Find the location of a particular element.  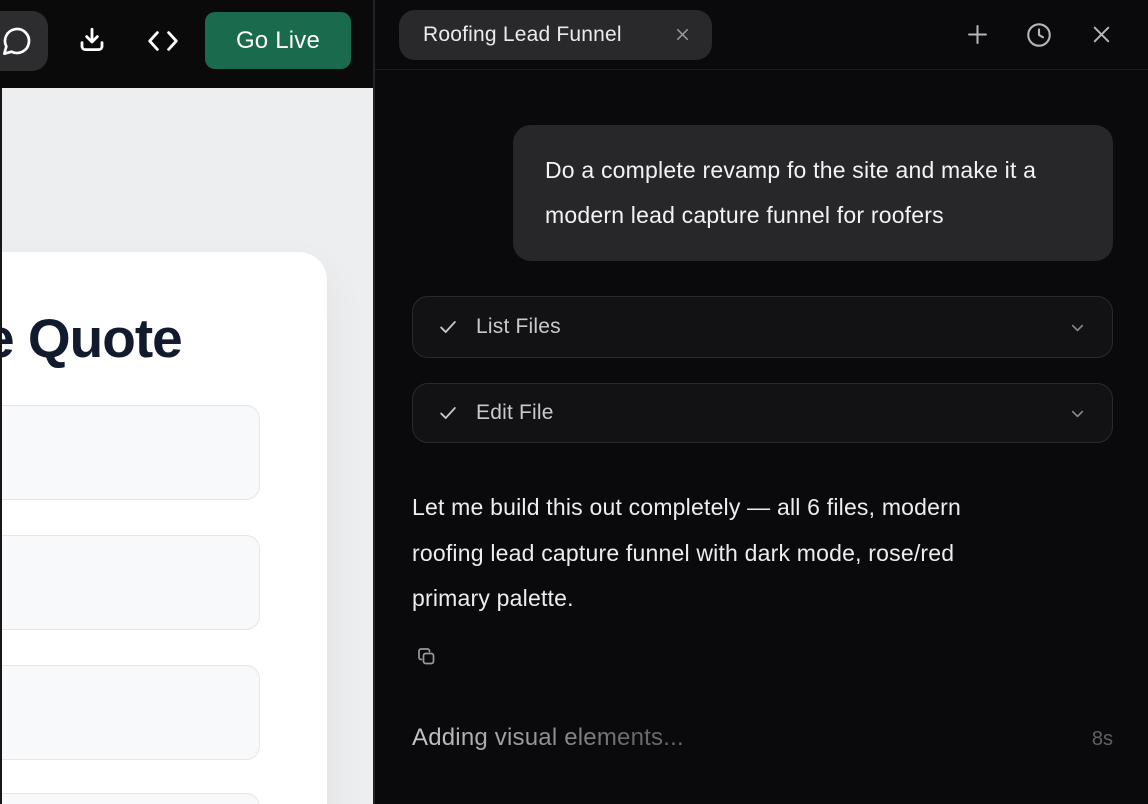

panel-header-actions is located at coordinates (1039, 35).